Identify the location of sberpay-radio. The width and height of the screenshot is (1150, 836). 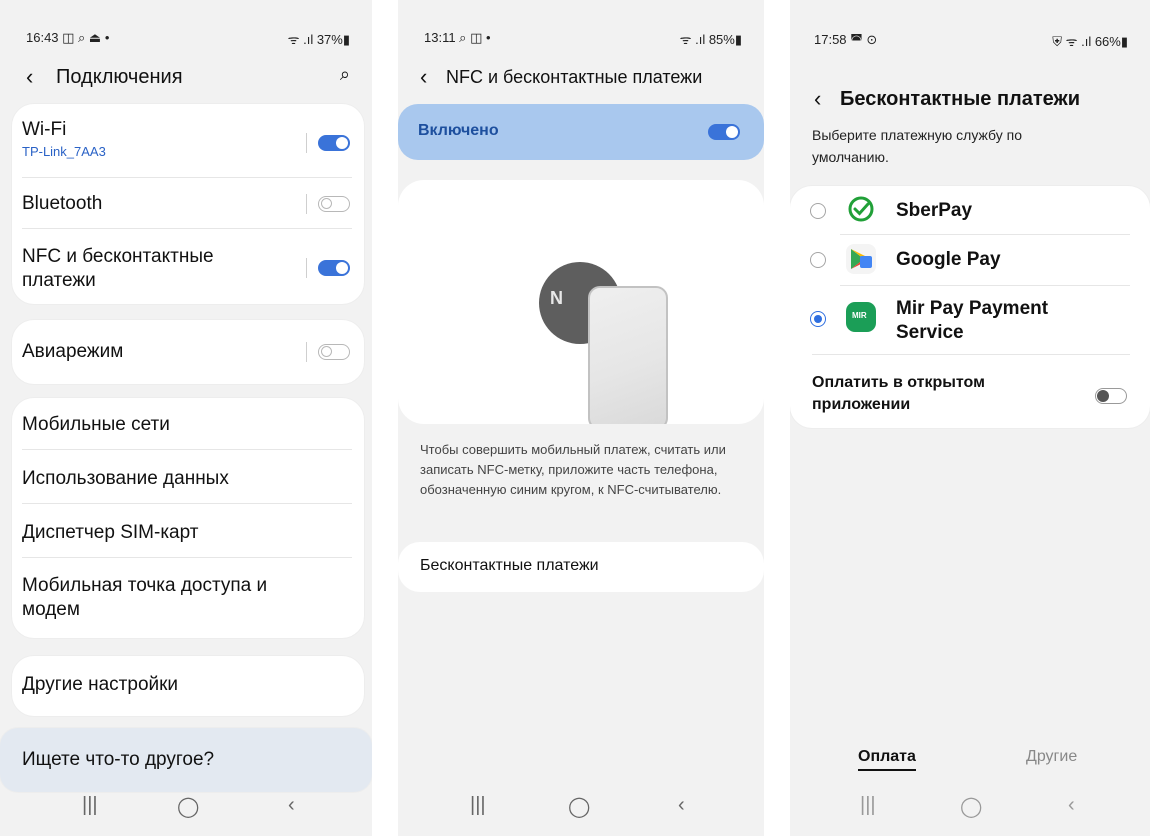
(818, 211).